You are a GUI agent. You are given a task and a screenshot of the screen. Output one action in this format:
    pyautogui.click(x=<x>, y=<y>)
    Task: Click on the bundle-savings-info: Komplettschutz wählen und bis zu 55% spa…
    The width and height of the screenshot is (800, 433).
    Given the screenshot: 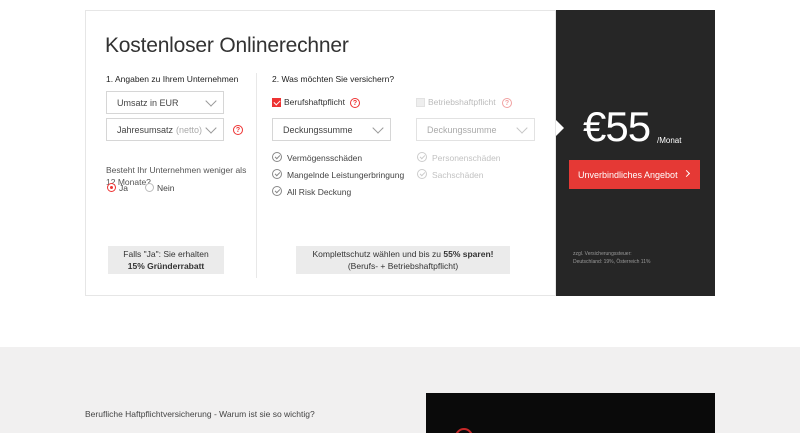 What is the action you would take?
    pyautogui.click(x=403, y=260)
    